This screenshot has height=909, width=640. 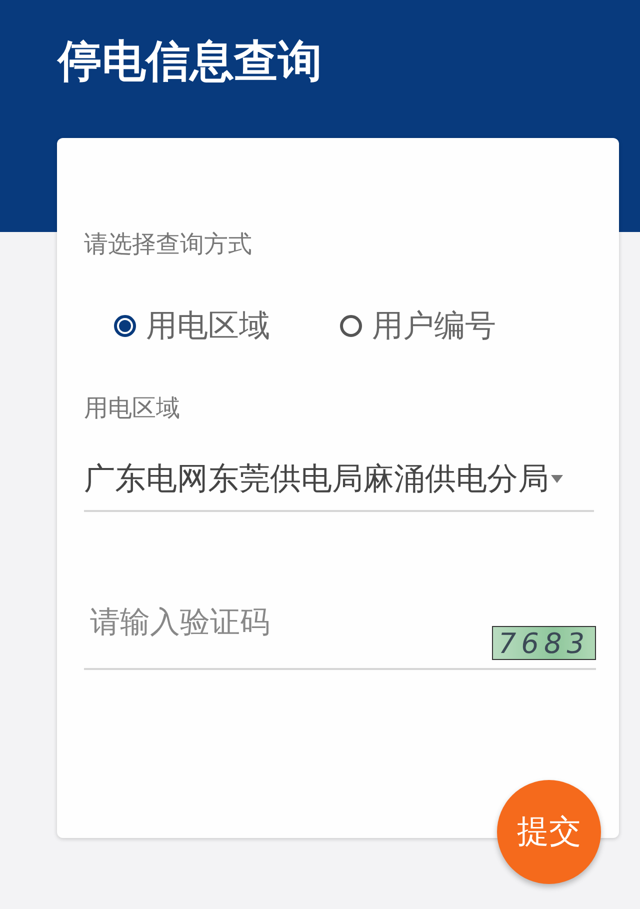 What do you see at coordinates (288, 636) in the screenshot?
I see `captcha-field: 请输入验证码` at bounding box center [288, 636].